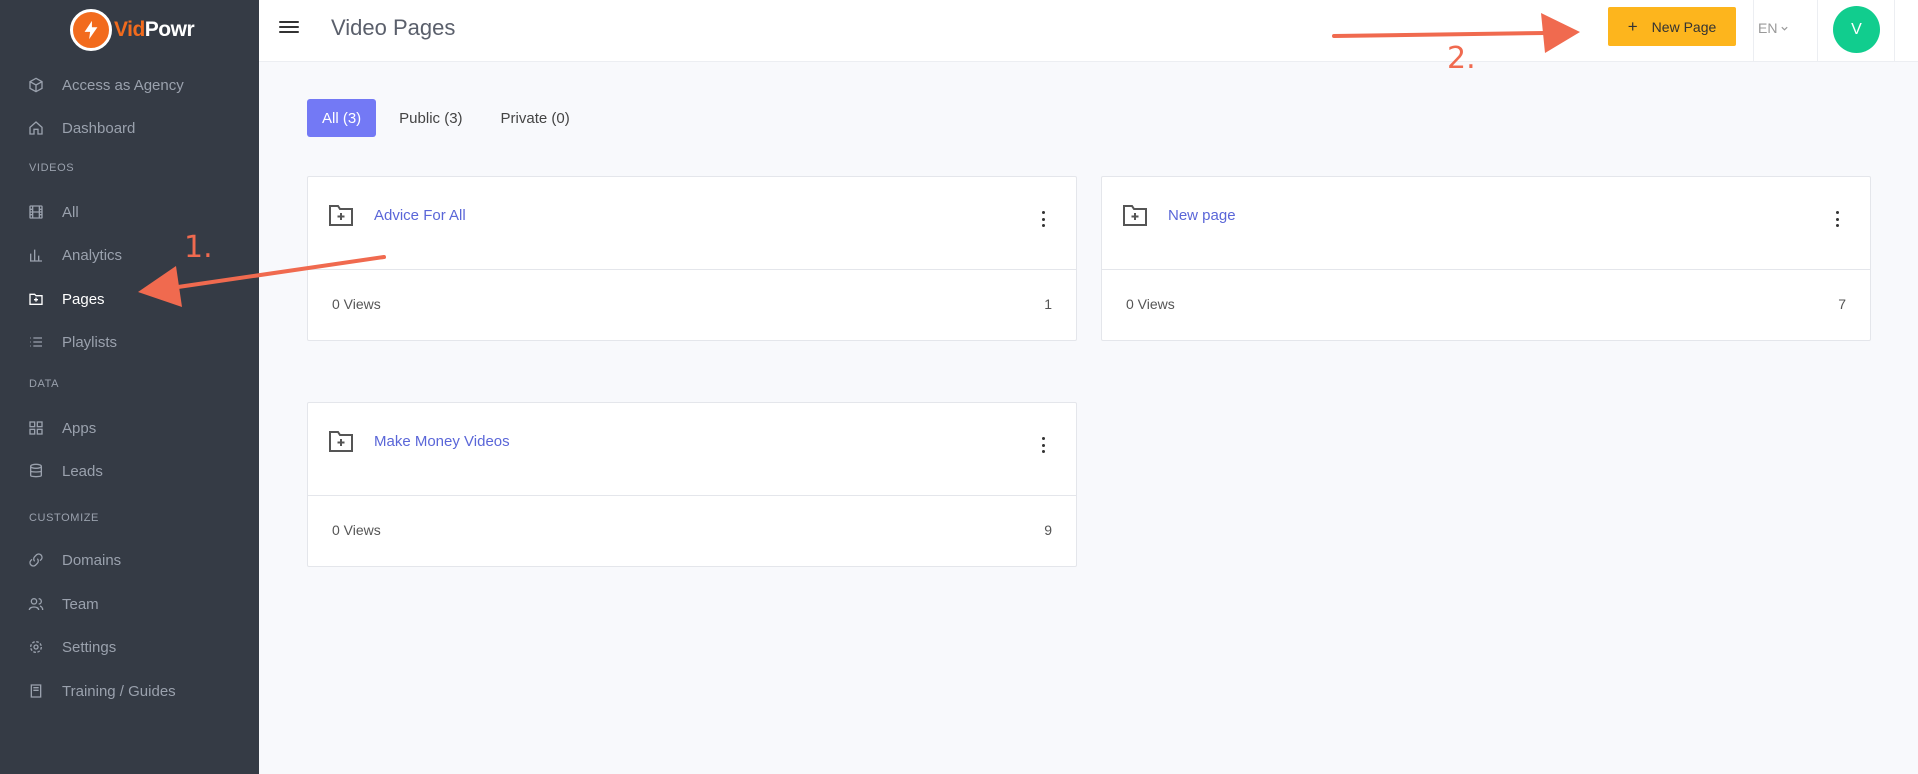 The width and height of the screenshot is (1918, 774). Describe the element at coordinates (692, 449) in the screenshot. I see `card-header: Make Money Videos` at that location.